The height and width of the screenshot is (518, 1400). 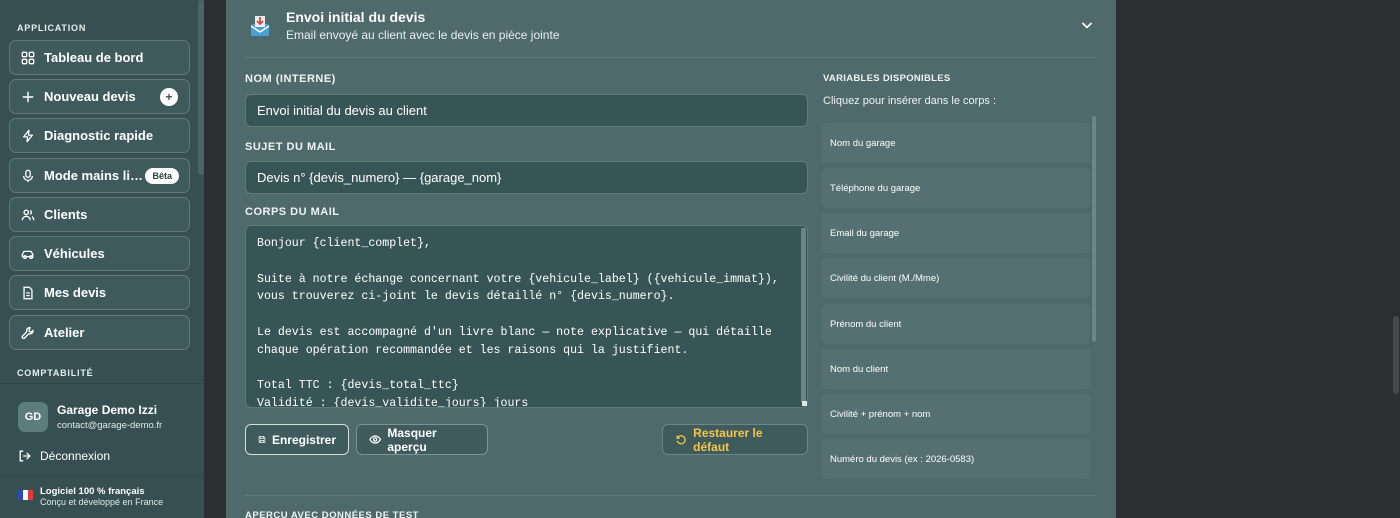 I want to click on template-title: Envoi initial du devis, so click(x=356, y=17).